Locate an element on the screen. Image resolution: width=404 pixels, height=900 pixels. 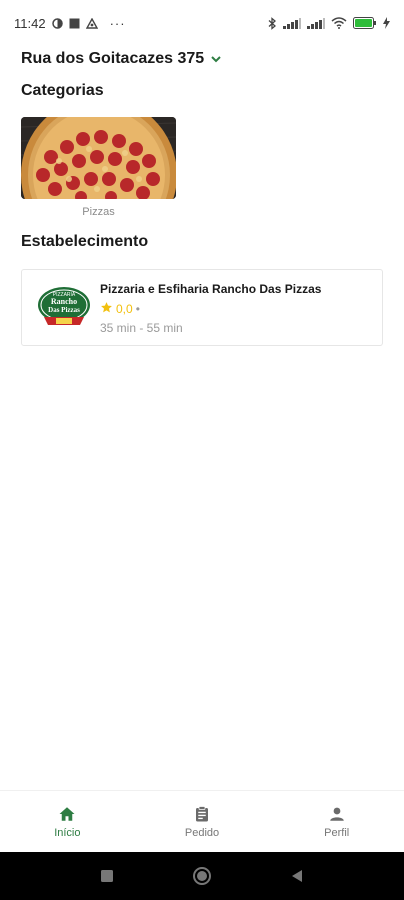
bottom-navigation: Início Pedido Perfil is located at coordinates (202, 821).